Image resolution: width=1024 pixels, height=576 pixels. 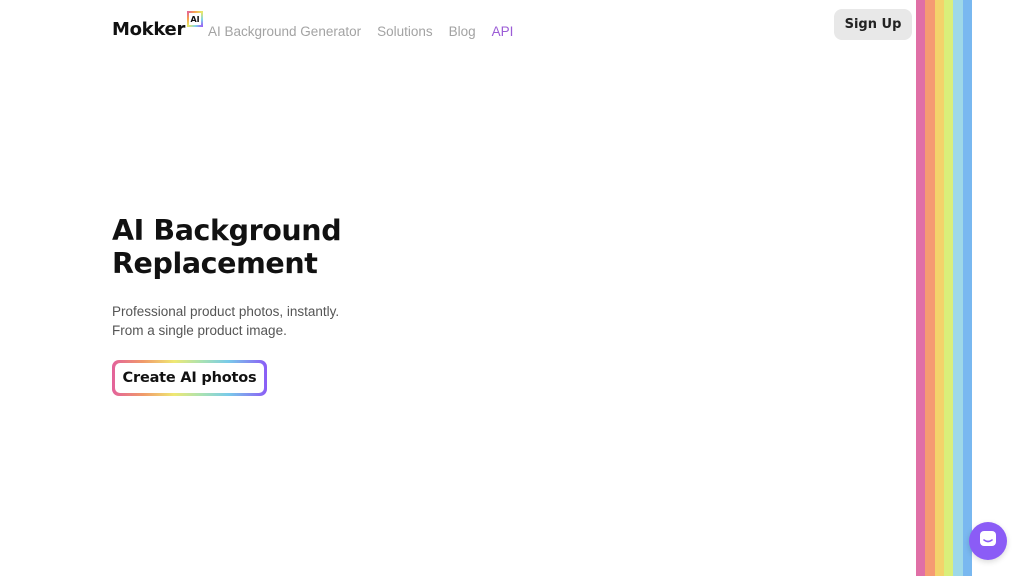 I want to click on hero-title: AI Background Replacement, so click(x=227, y=247).